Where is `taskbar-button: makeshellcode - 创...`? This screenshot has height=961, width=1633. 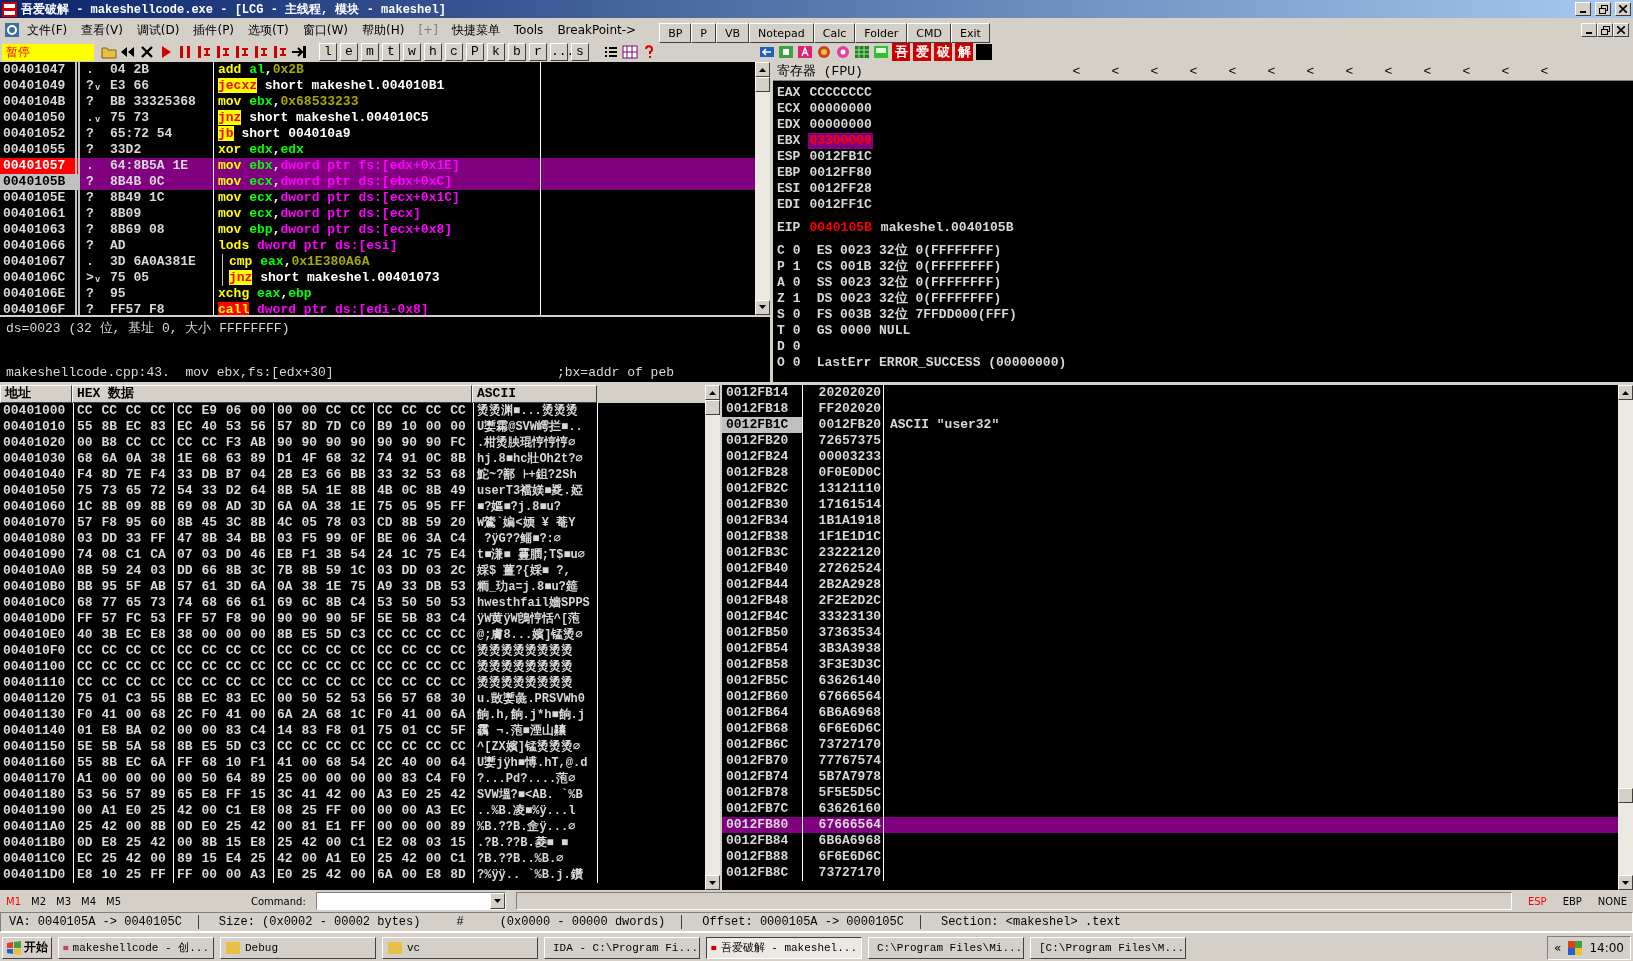 taskbar-button: makeshellcode - 创... is located at coordinates (136, 947).